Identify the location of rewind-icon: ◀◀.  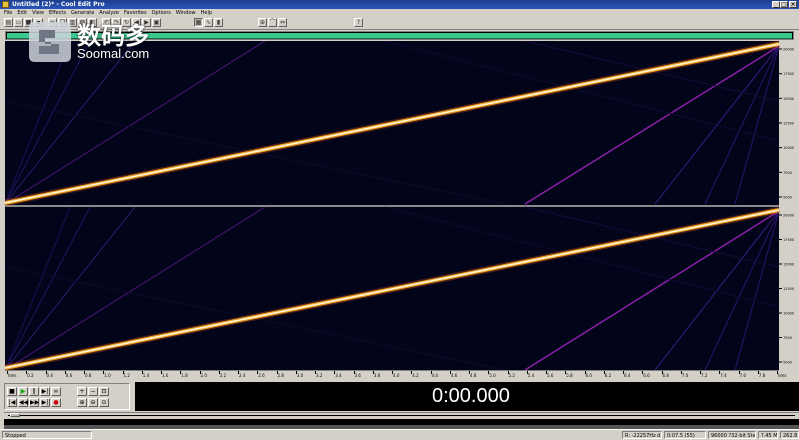
(23, 402).